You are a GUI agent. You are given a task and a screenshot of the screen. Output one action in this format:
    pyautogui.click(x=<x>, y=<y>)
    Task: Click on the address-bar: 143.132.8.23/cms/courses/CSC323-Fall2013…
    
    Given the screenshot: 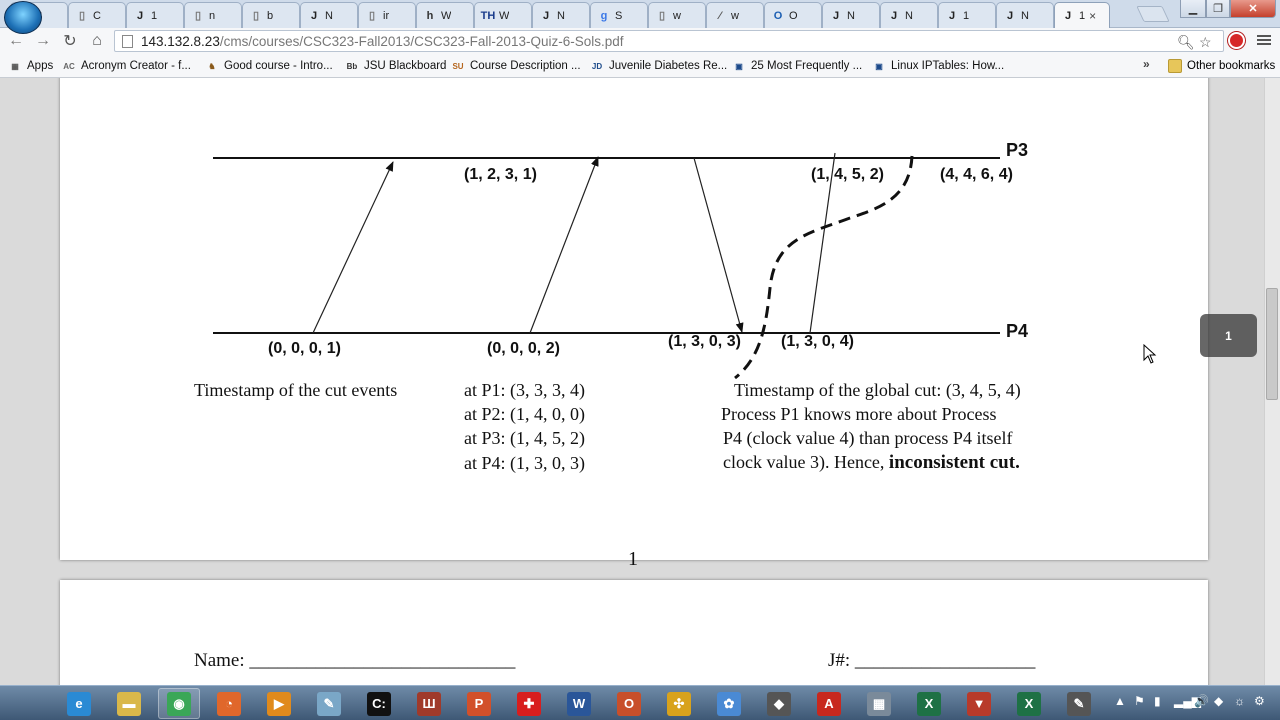 What is the action you would take?
    pyautogui.click(x=669, y=41)
    